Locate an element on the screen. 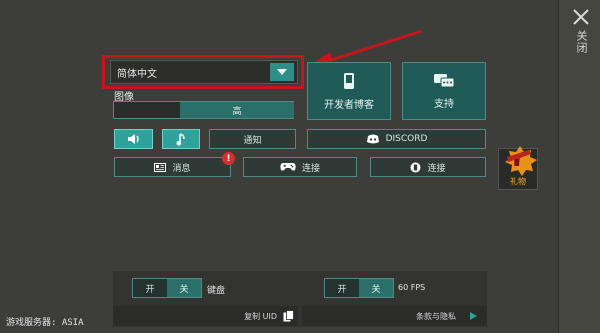 This screenshot has width=600, height=333. gift-label: 礼物 is located at coordinates (518, 181).